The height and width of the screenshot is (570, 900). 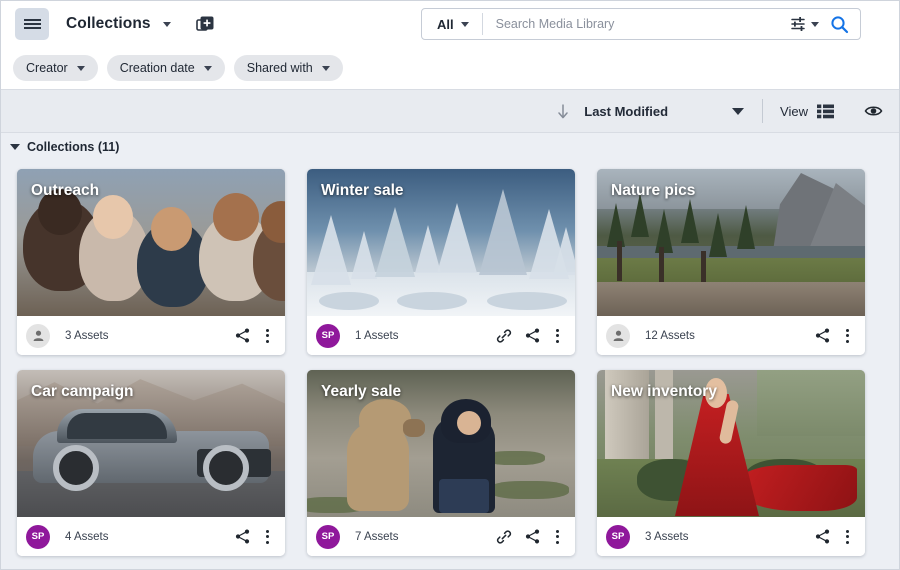 I want to click on hamburger-icon, so click(x=32, y=24).